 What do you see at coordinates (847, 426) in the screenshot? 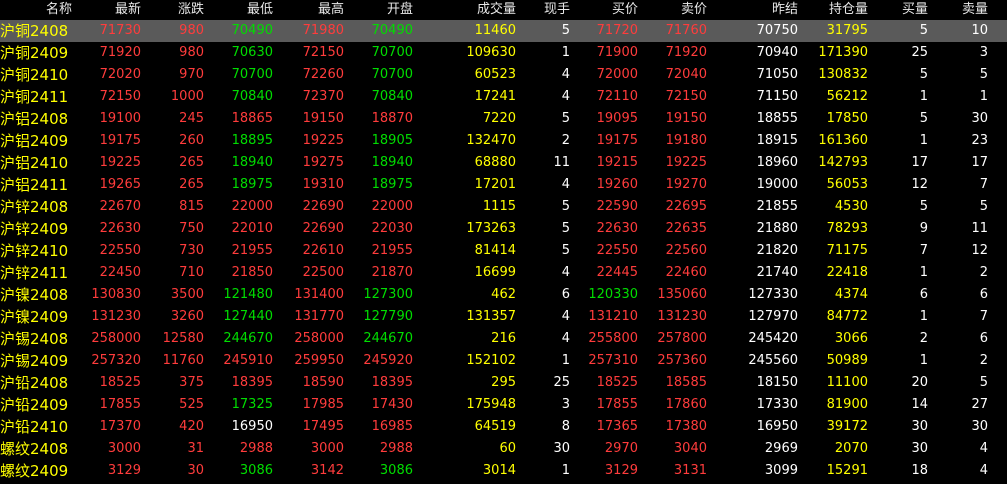
I see `cell-open-interest: 39172` at bounding box center [847, 426].